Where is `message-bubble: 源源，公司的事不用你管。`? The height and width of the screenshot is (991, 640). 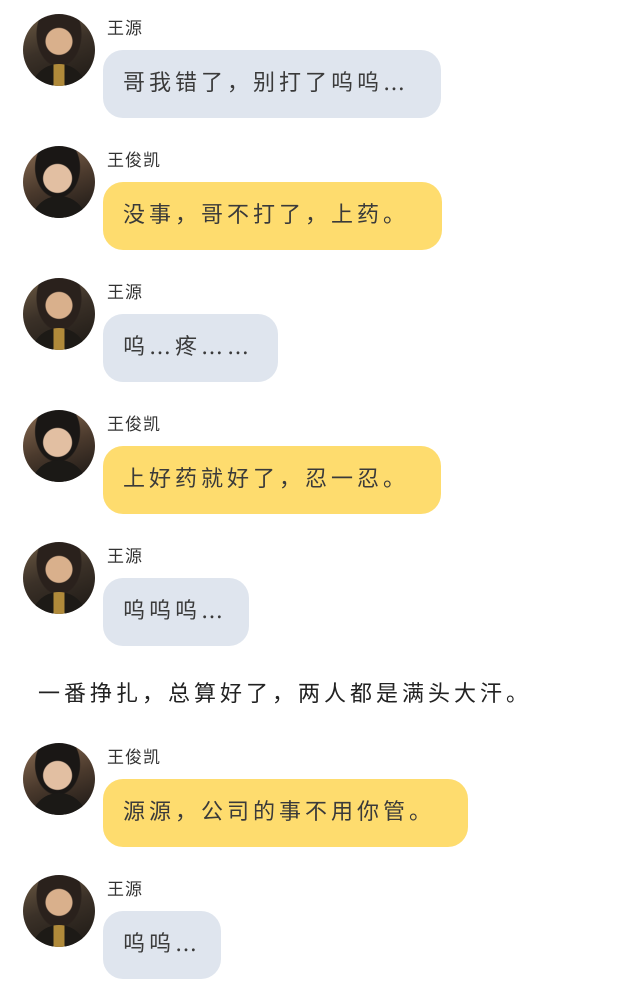 message-bubble: 源源，公司的事不用你管。 is located at coordinates (285, 813).